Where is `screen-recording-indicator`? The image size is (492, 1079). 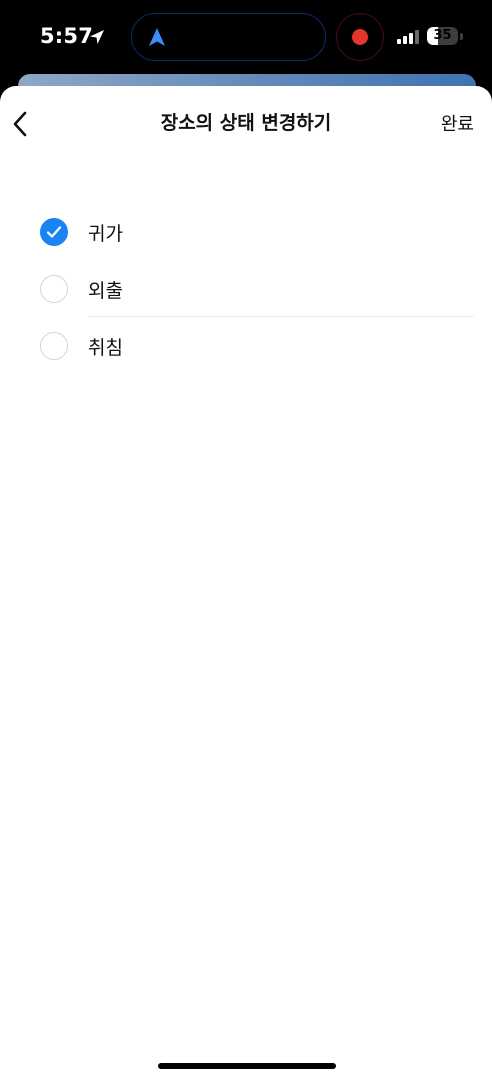
screen-recording-indicator is located at coordinates (360, 37).